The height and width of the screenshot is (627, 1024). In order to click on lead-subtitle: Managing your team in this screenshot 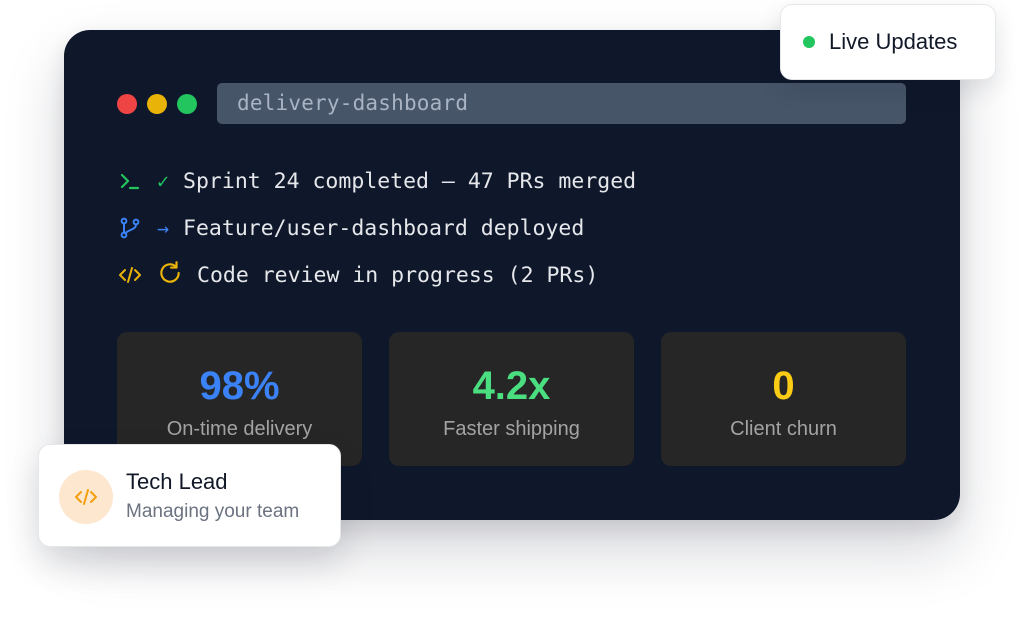, I will do `click(213, 511)`.